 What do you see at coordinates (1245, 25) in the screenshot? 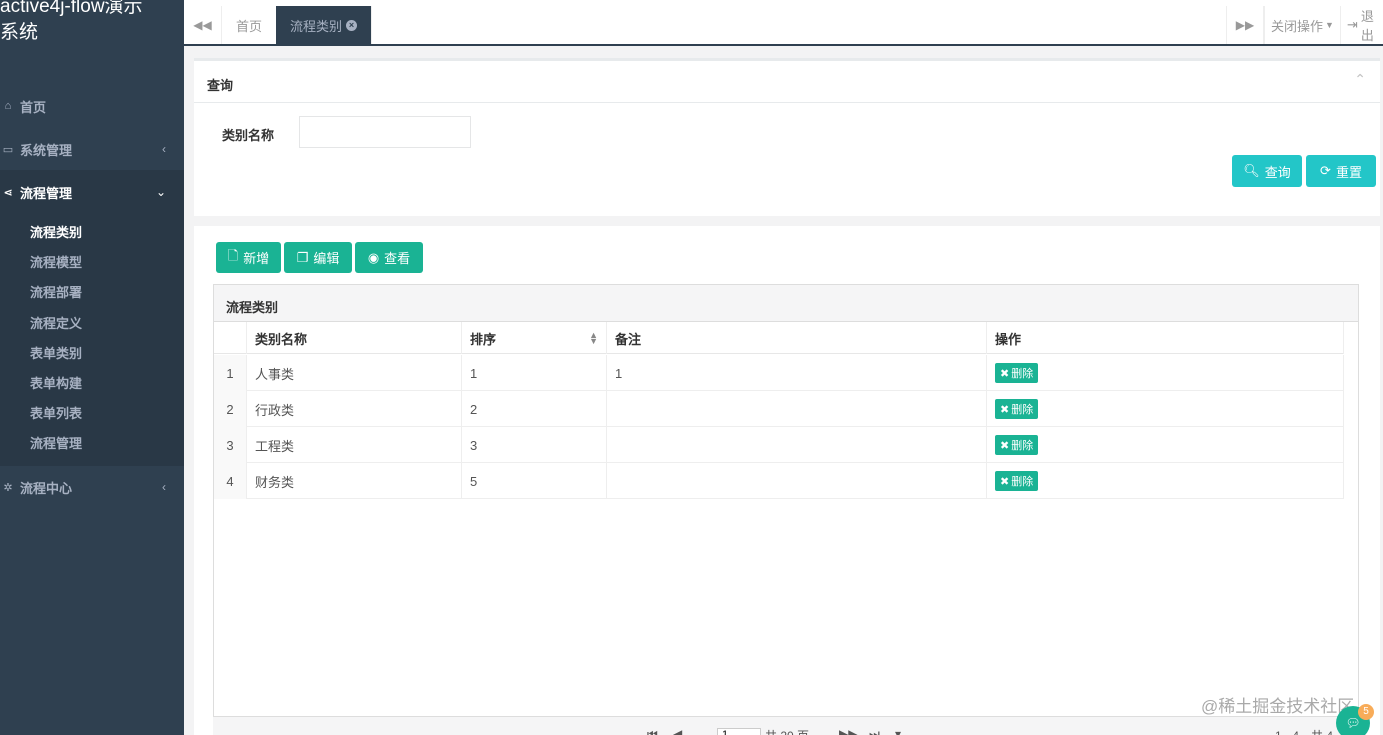
I see `tab-scroll-right-button: ▶▶` at bounding box center [1245, 25].